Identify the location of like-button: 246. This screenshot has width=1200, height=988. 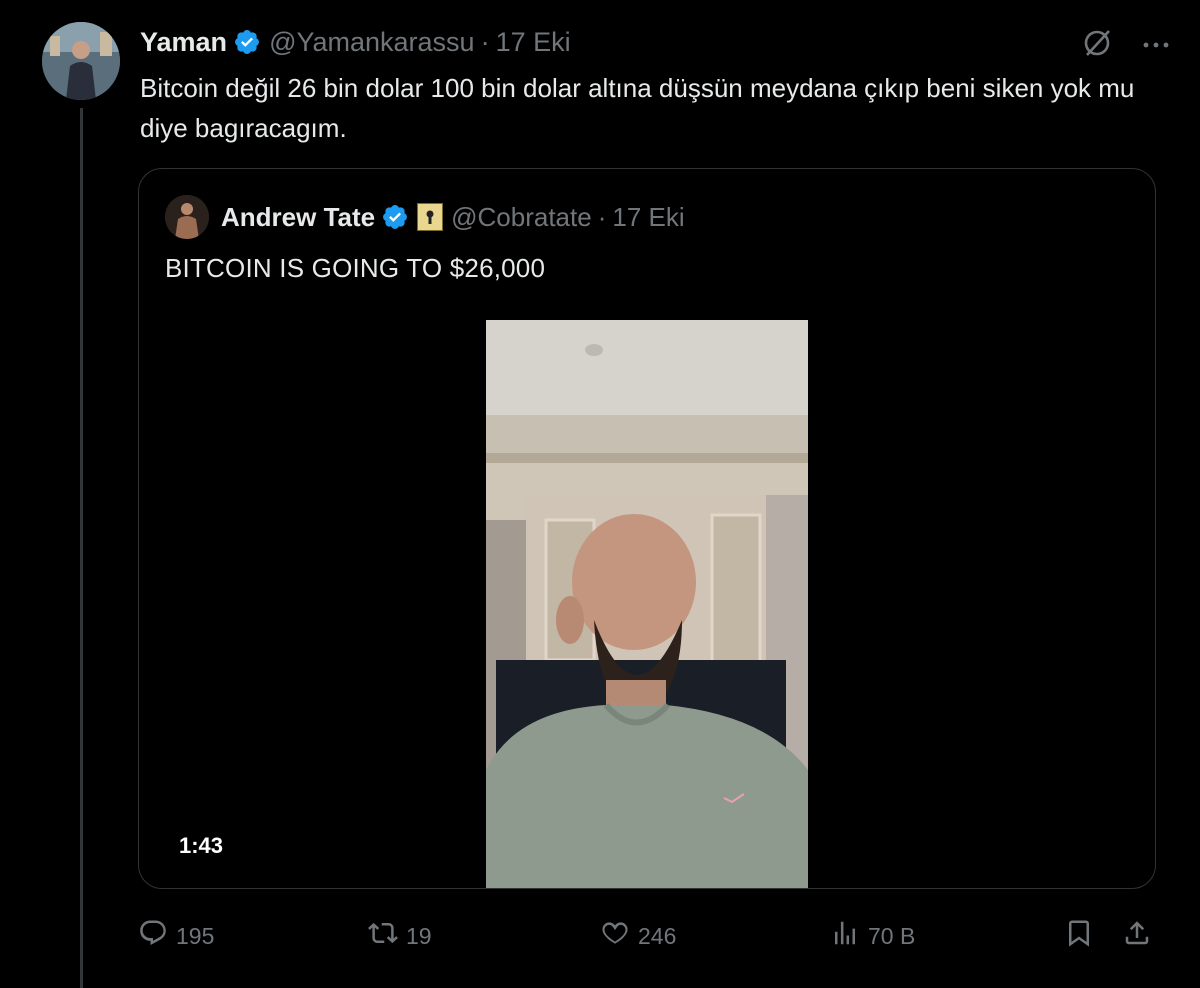
(638, 936).